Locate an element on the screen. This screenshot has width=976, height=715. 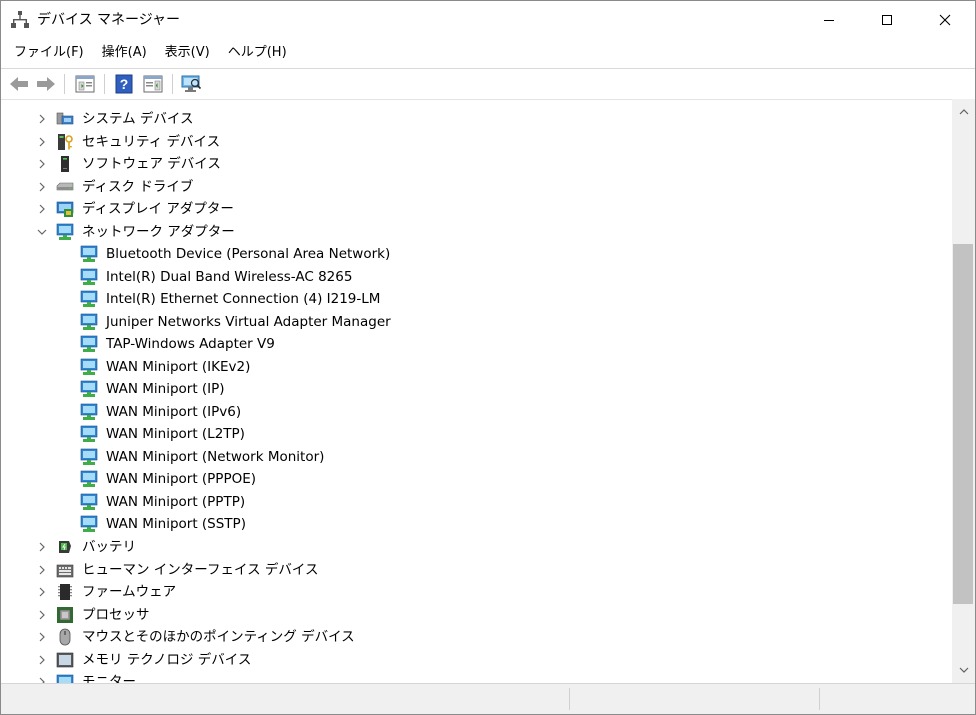
network-adapter-item: WAN Miniport (IP) is located at coordinates (471, 389).